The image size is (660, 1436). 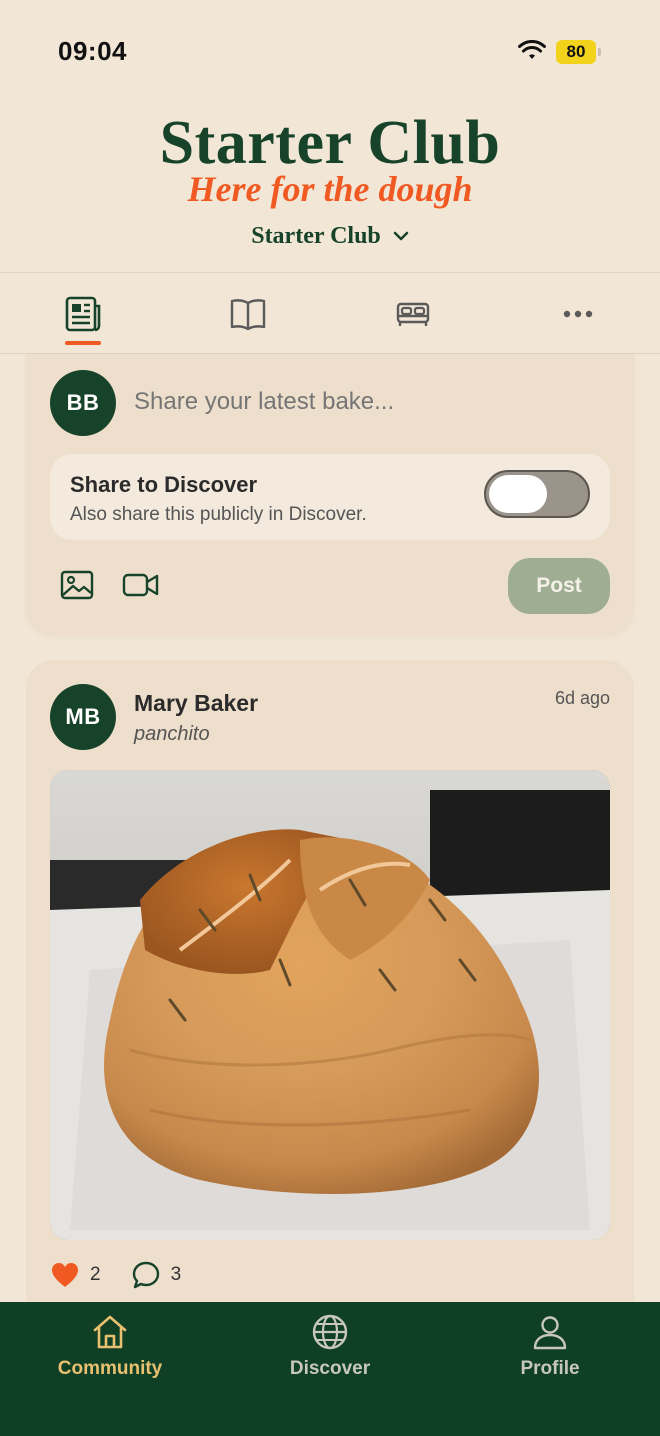 What do you see at coordinates (83, 403) in the screenshot?
I see `avatar: BB` at bounding box center [83, 403].